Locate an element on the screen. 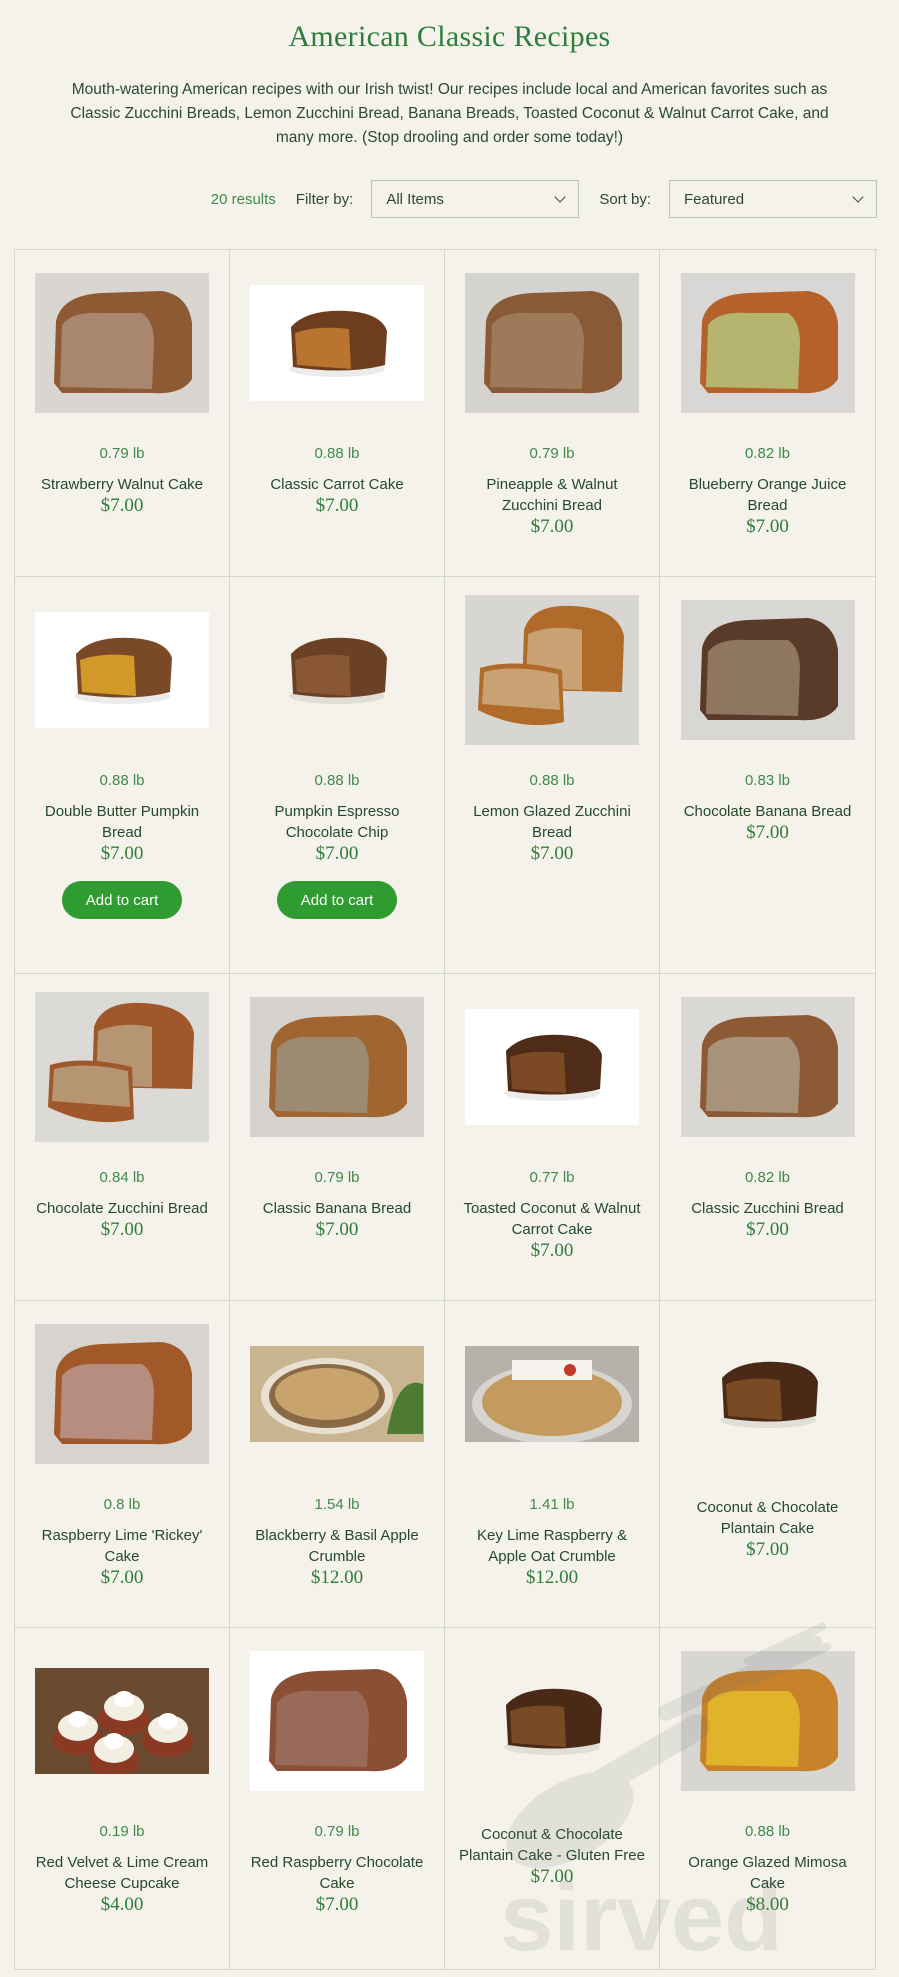  product-card: 0.83 lb Chocolate Banana Bread $7.00 is located at coordinates (768, 775).